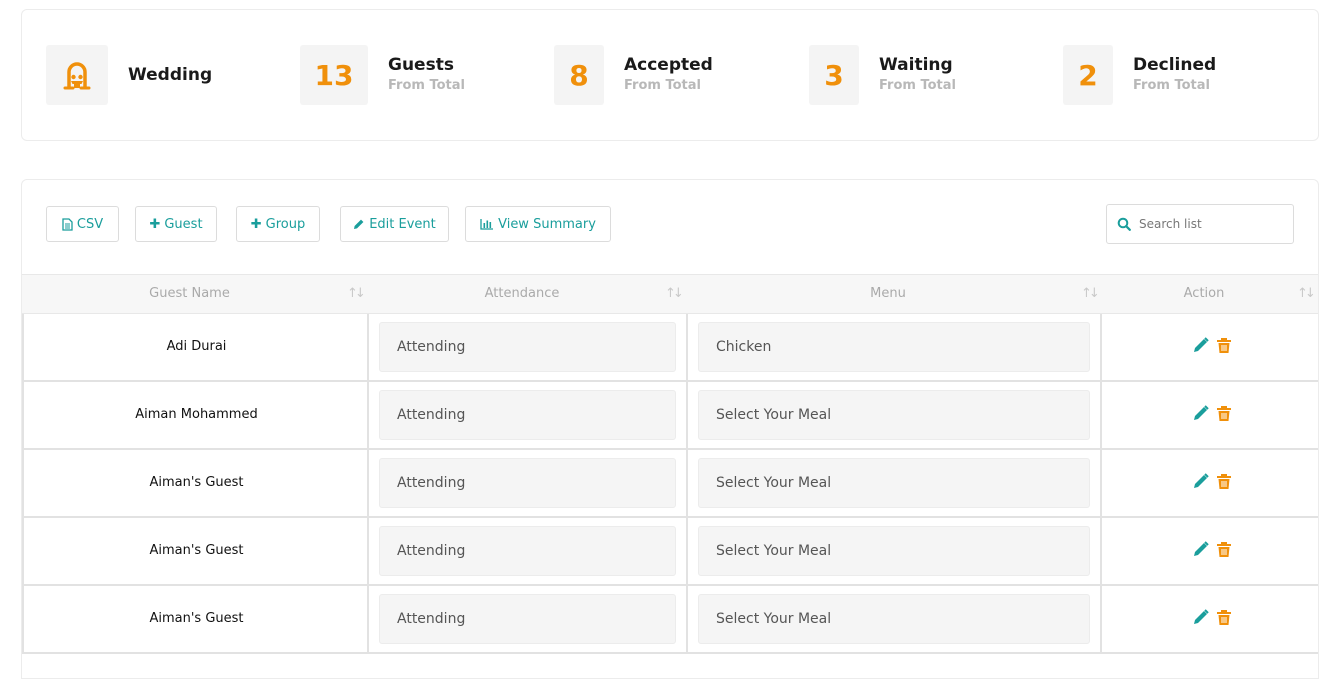 The height and width of the screenshot is (679, 1344). I want to click on stat-value: 13, so click(334, 75).